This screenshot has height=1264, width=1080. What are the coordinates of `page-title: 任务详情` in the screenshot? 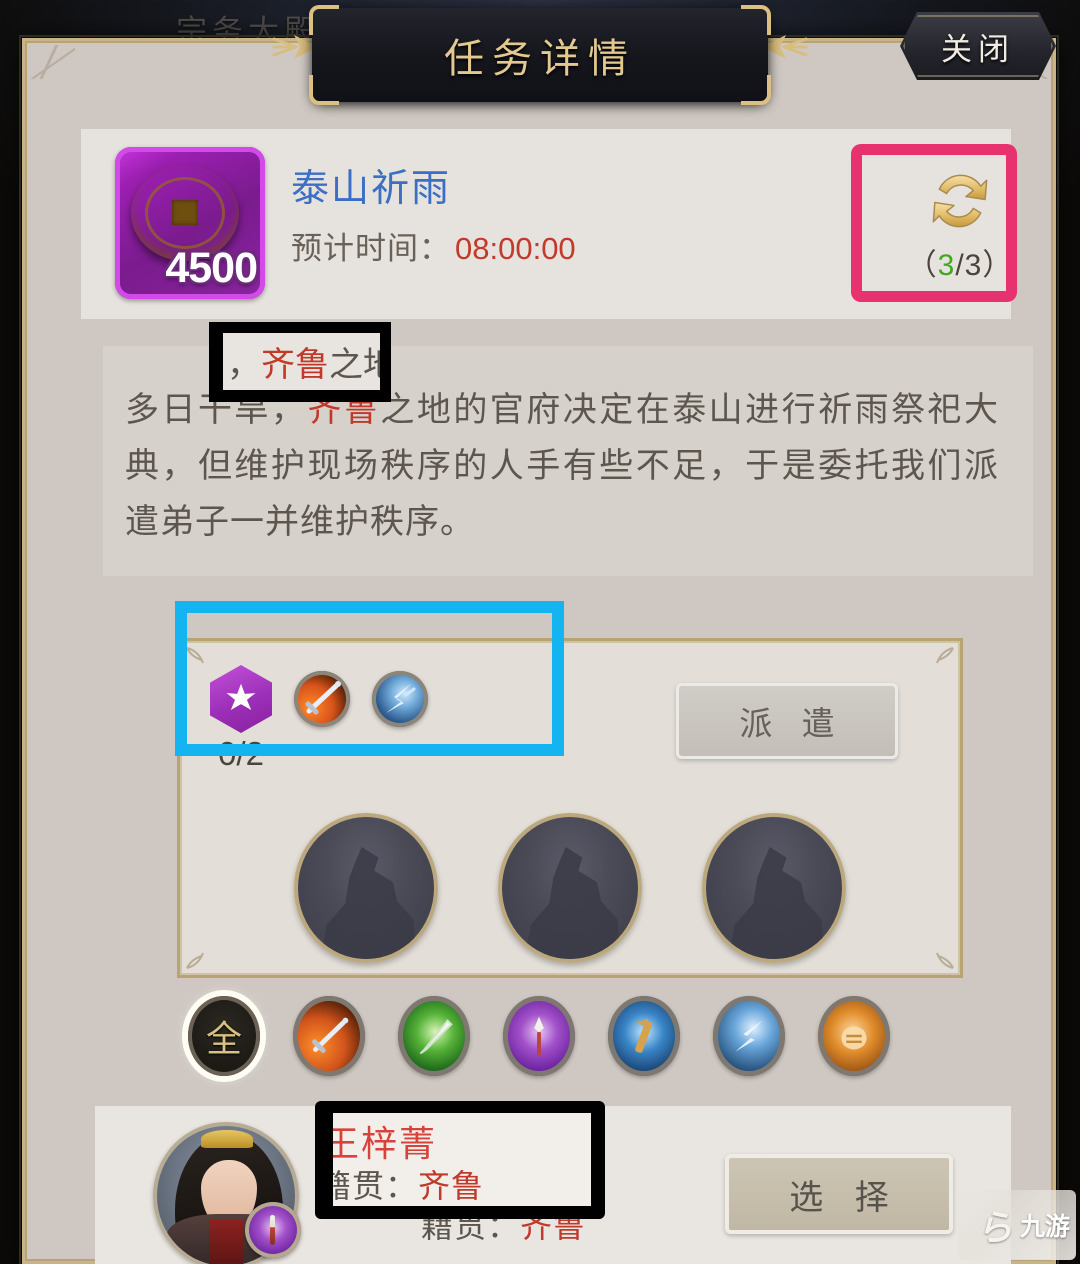 It's located at (540, 59).